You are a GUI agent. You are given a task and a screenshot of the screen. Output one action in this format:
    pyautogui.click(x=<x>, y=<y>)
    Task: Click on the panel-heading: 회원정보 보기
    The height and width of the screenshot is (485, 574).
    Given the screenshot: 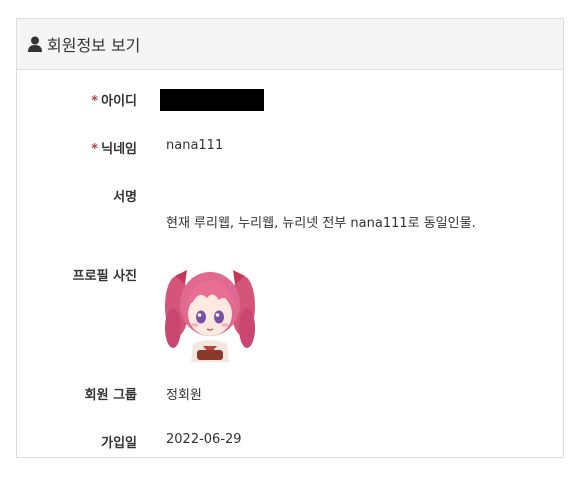 What is the action you would take?
    pyautogui.click(x=290, y=44)
    